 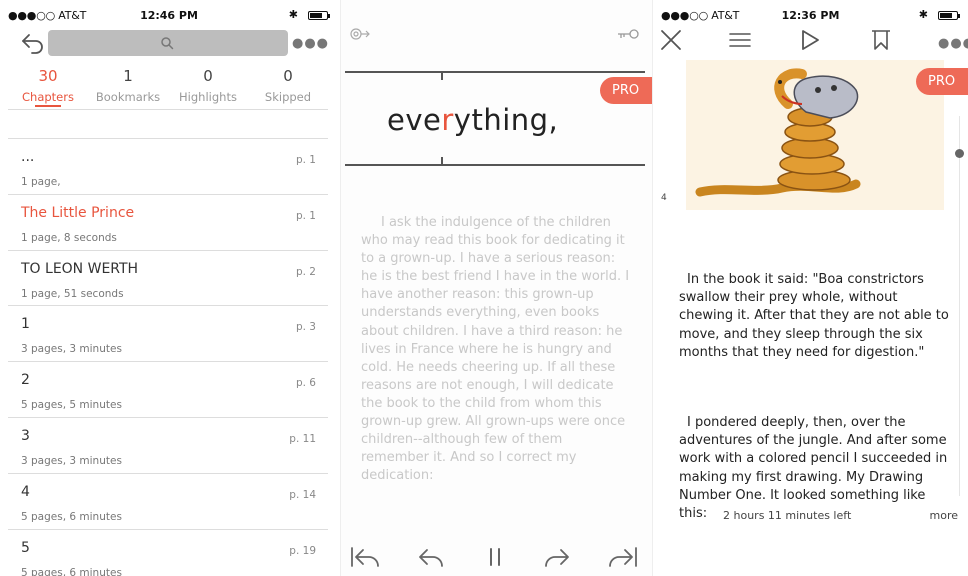 What do you see at coordinates (208, 97) in the screenshot?
I see `tab-label: Highlights` at bounding box center [208, 97].